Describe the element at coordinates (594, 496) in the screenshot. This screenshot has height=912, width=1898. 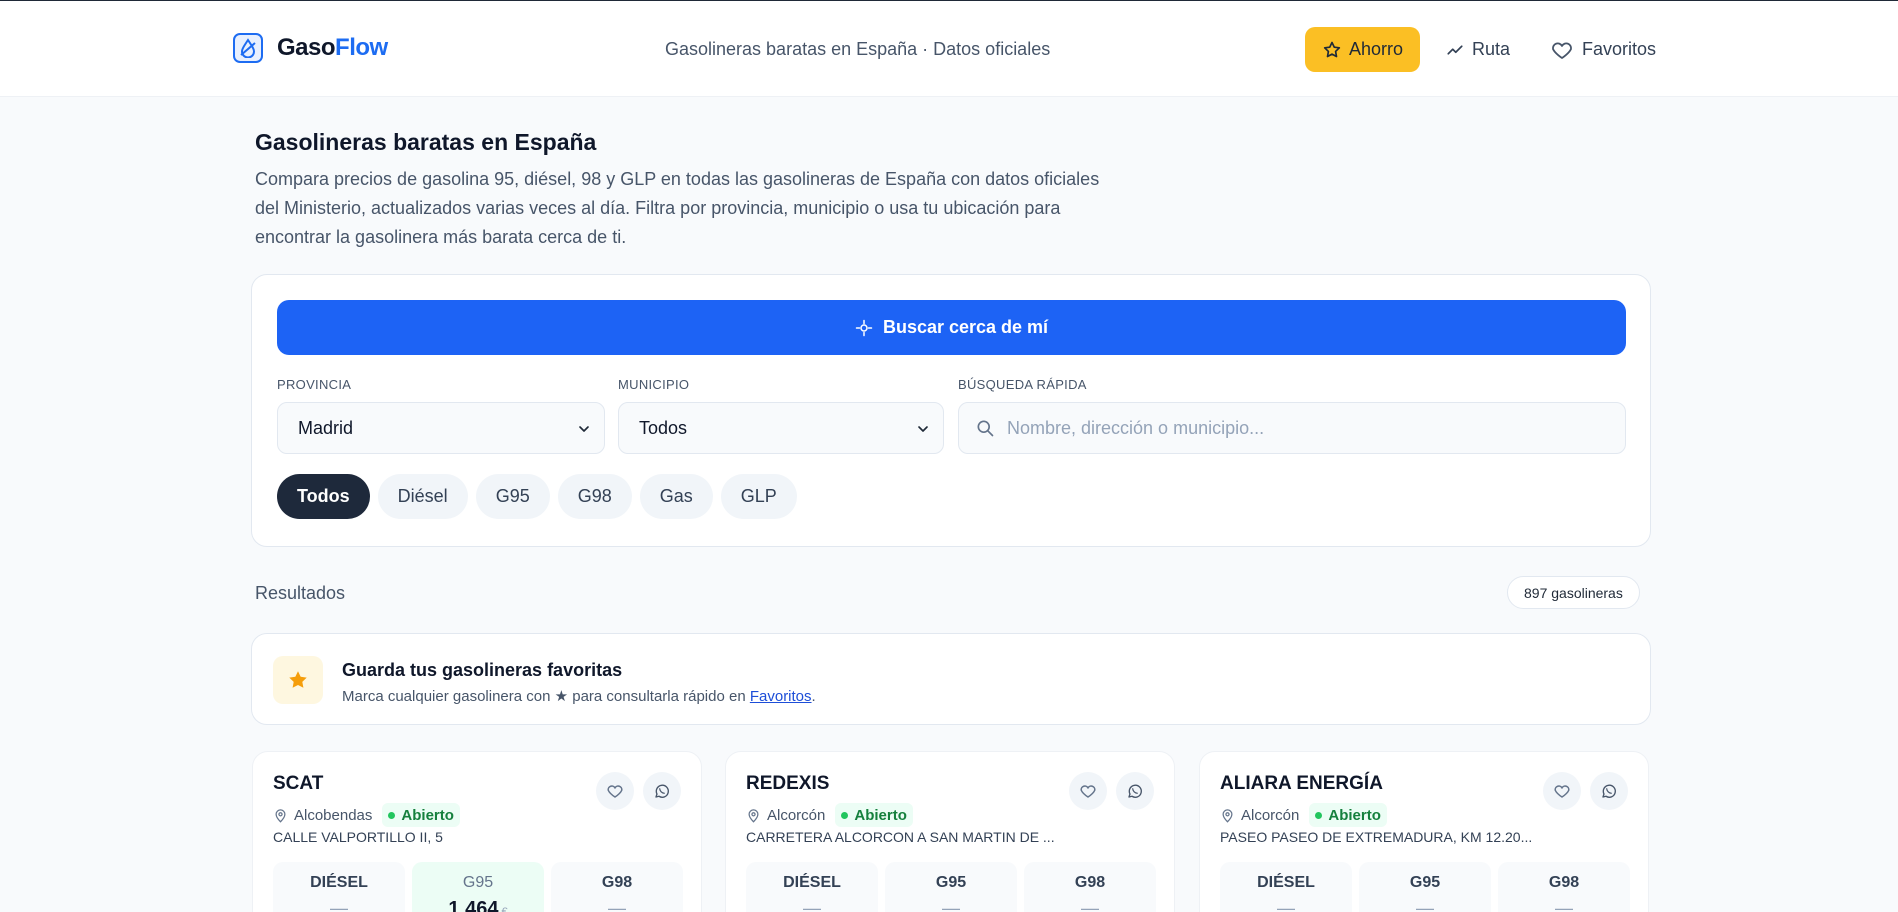
I see `fuel-chip-g98: G98` at that location.